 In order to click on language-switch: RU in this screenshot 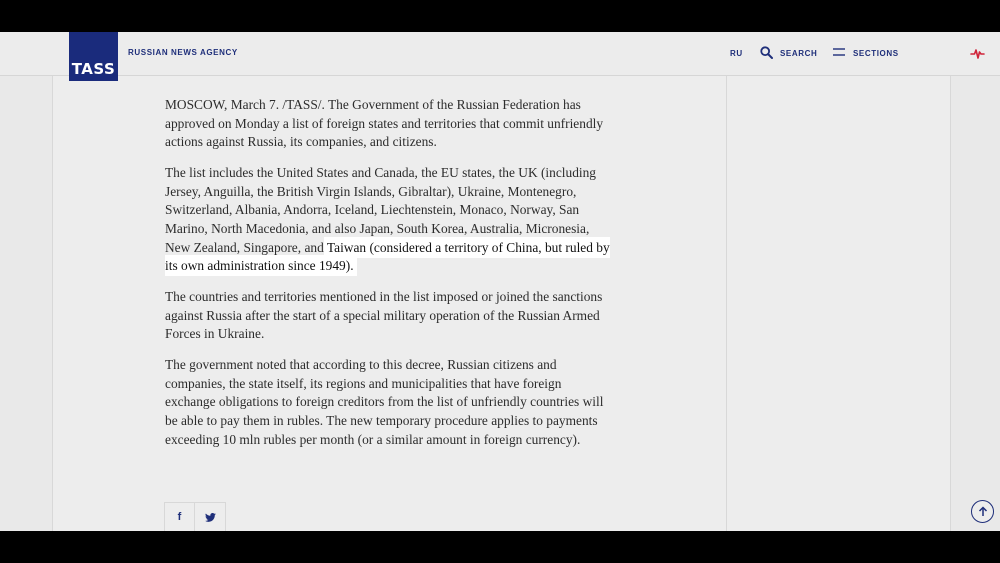, I will do `click(736, 53)`.